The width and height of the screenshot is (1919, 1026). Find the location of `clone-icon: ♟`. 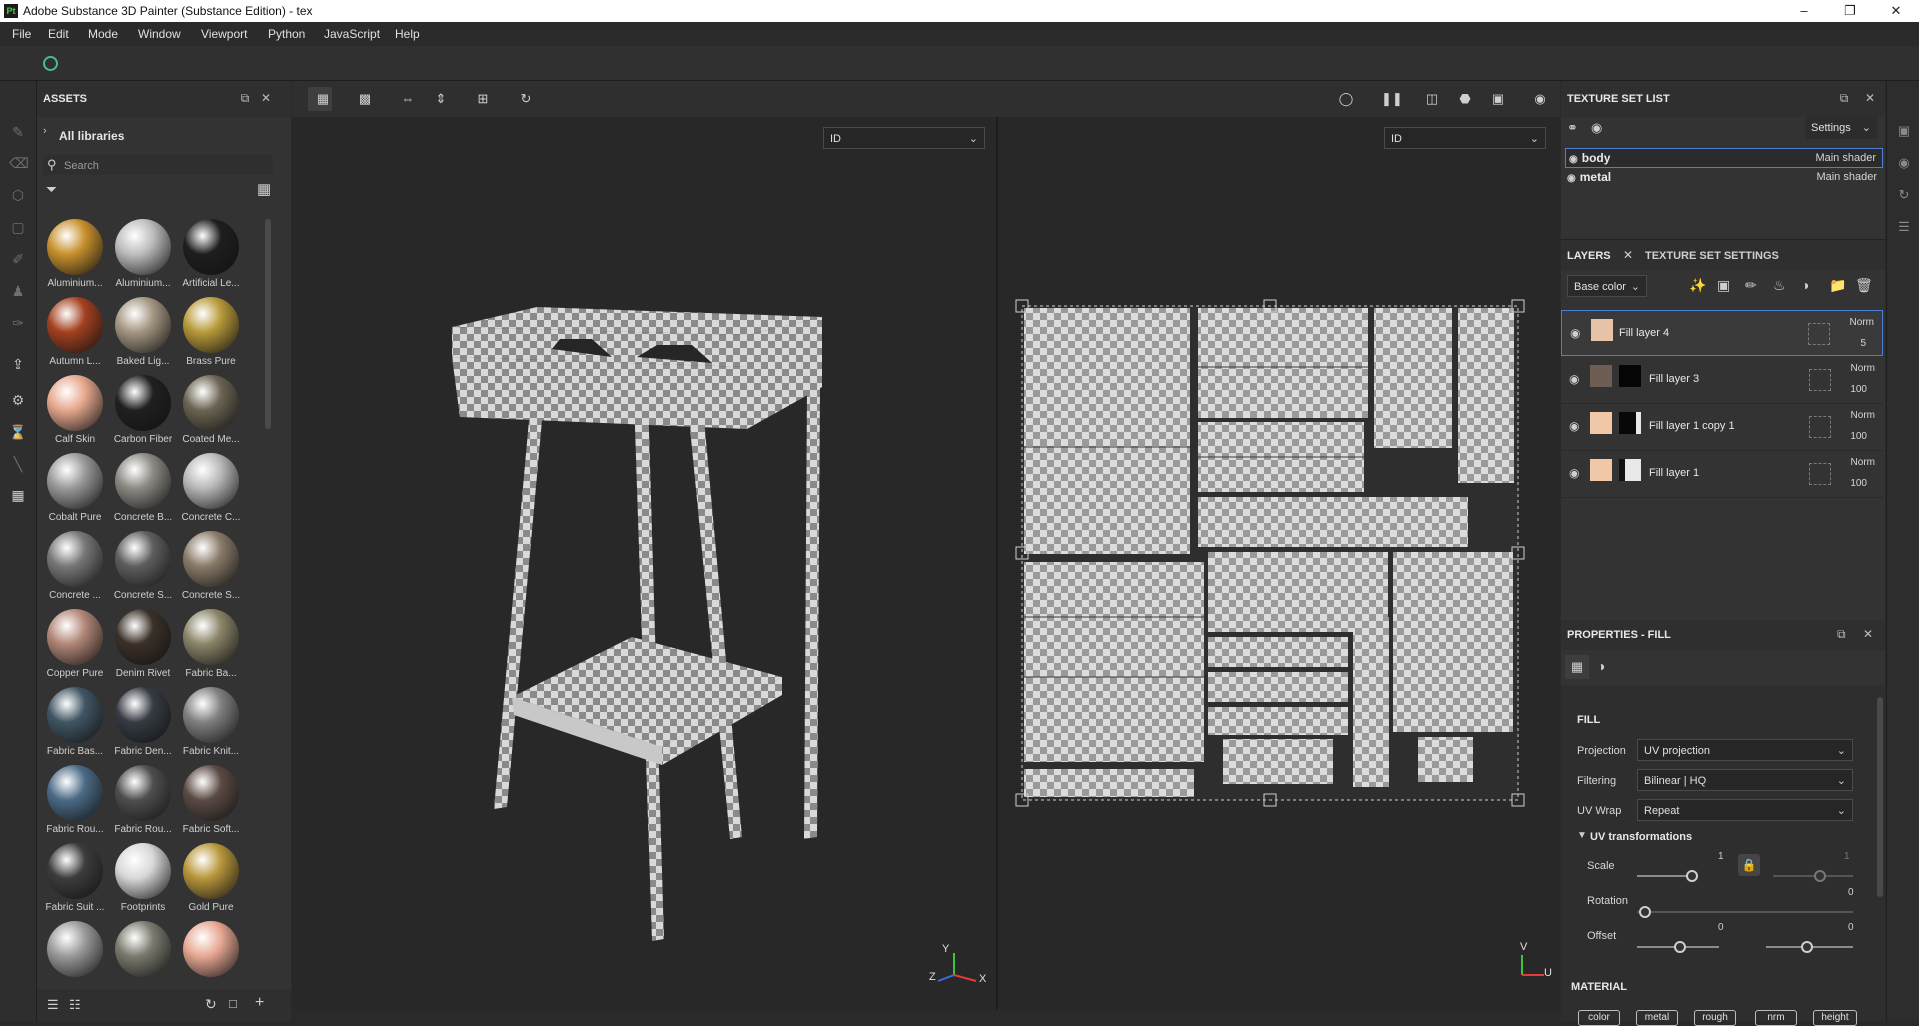

clone-icon: ♟ is located at coordinates (18, 291).